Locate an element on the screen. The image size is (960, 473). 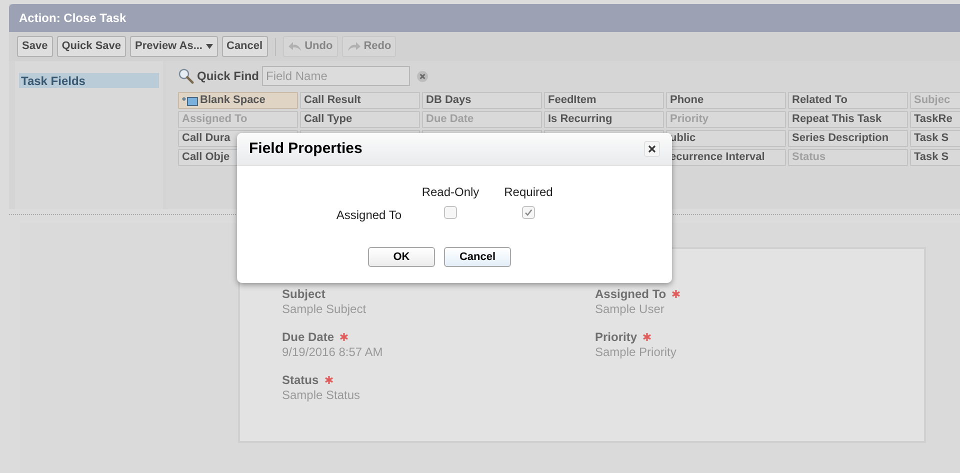
field-label: Assigned To is located at coordinates (630, 294).